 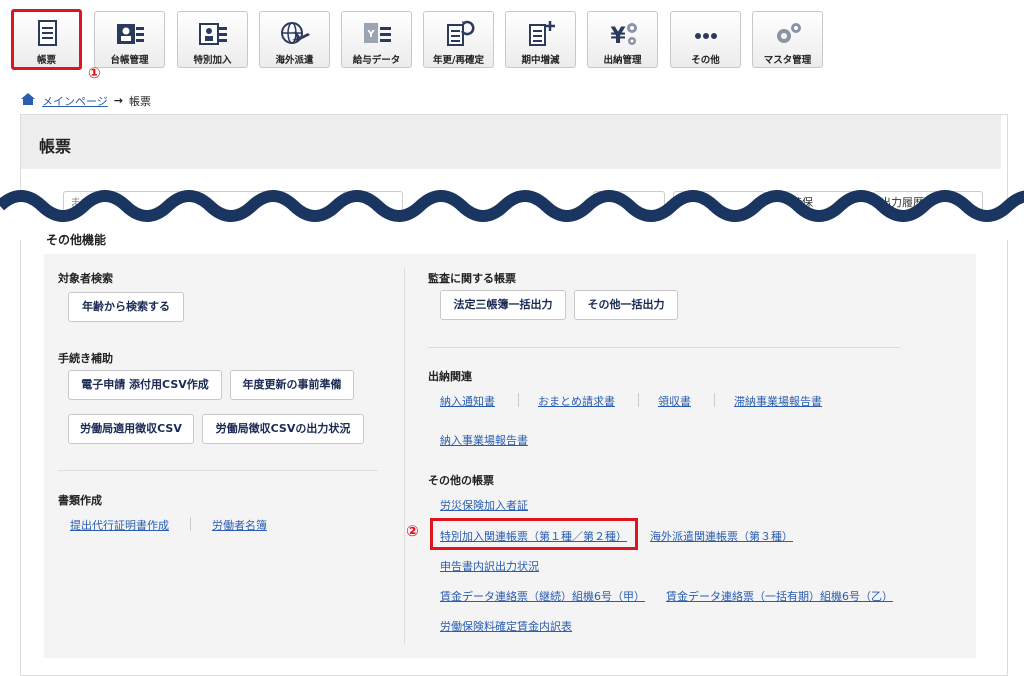 What do you see at coordinates (370, 34) in the screenshot?
I see `svg-text: Y` at bounding box center [370, 34].